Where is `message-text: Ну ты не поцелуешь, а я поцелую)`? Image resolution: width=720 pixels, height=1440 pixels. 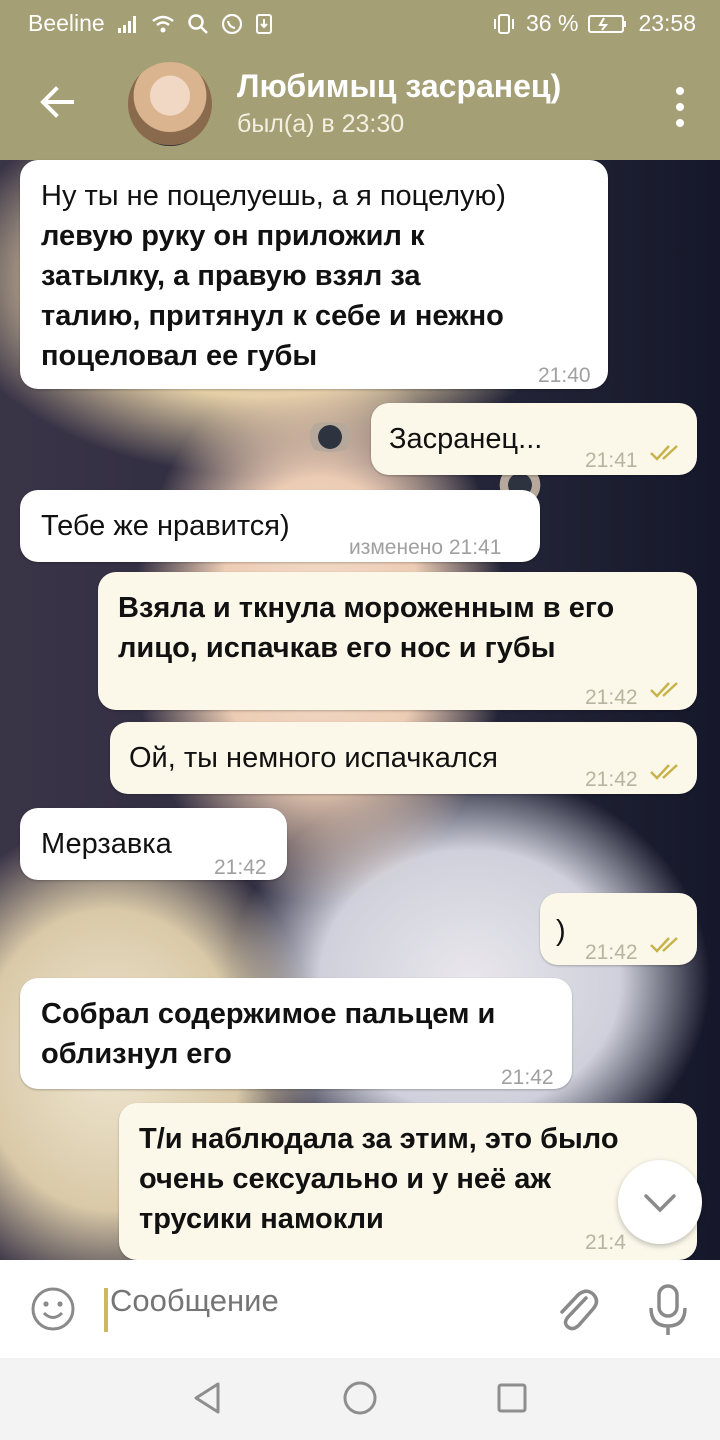 message-text: Ну ты не поцелуешь, а я поцелую) is located at coordinates (273, 196).